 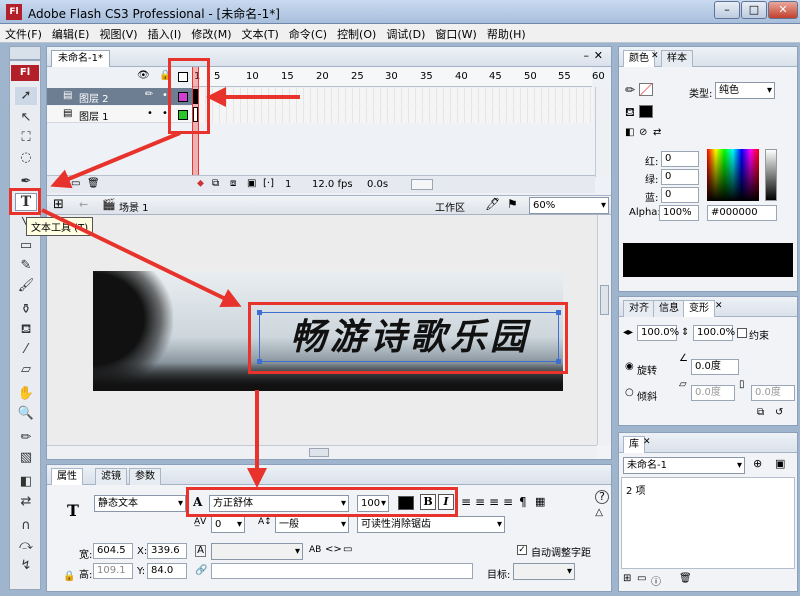 I want to click on annotation-box-text-tool, so click(x=25, y=201).